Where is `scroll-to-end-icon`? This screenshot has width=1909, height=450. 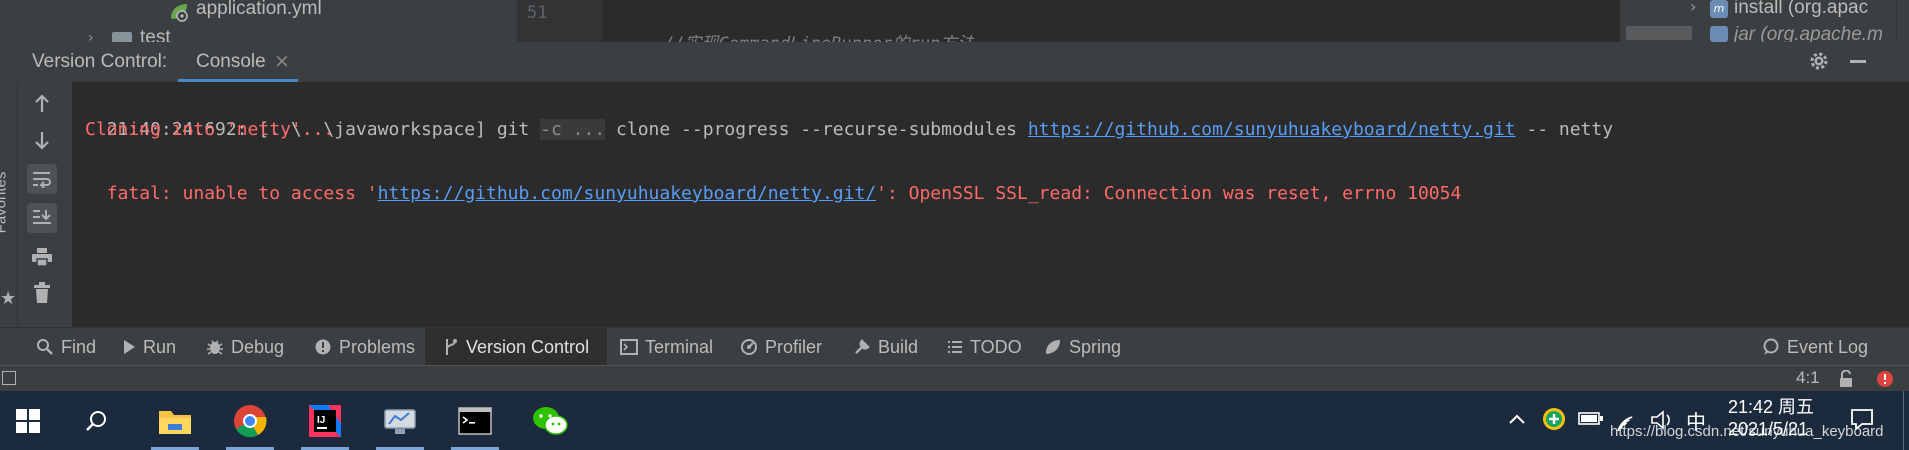
scroll-to-end-icon is located at coordinates (42, 218).